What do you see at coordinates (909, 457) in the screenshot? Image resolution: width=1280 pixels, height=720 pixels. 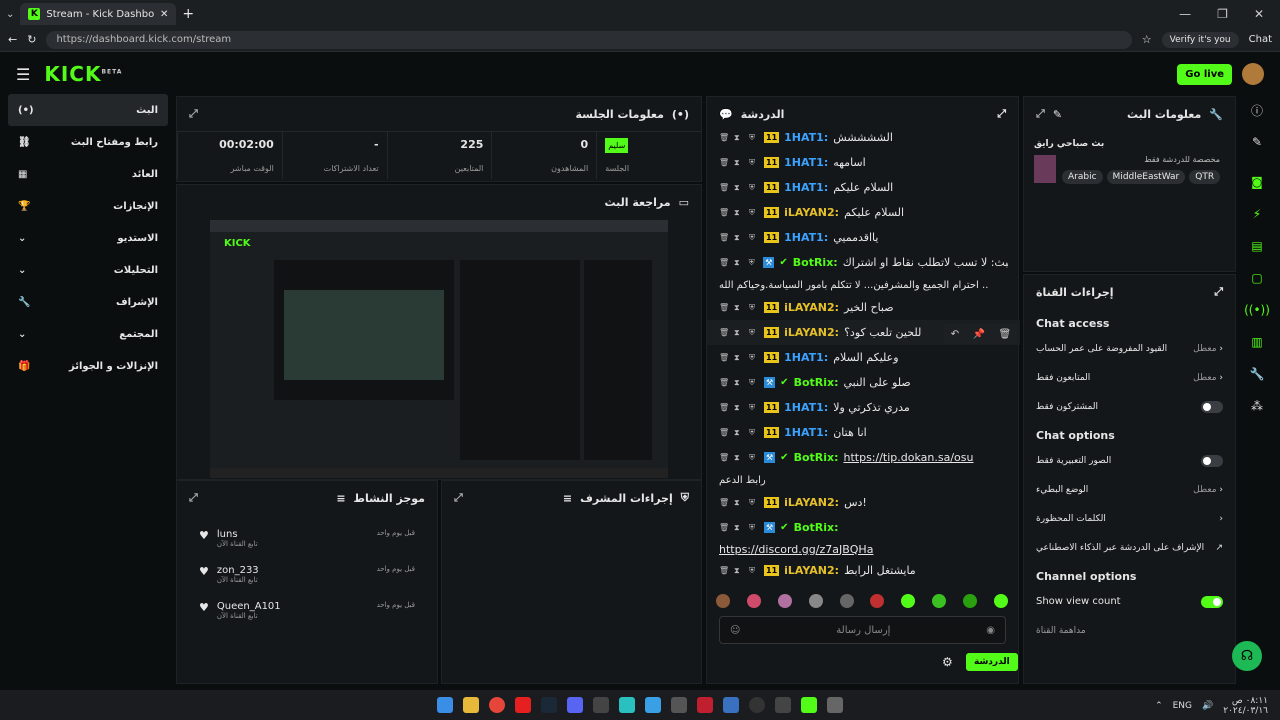 I see `chat-link: https://tip.dokan.sa/osu` at bounding box center [909, 457].